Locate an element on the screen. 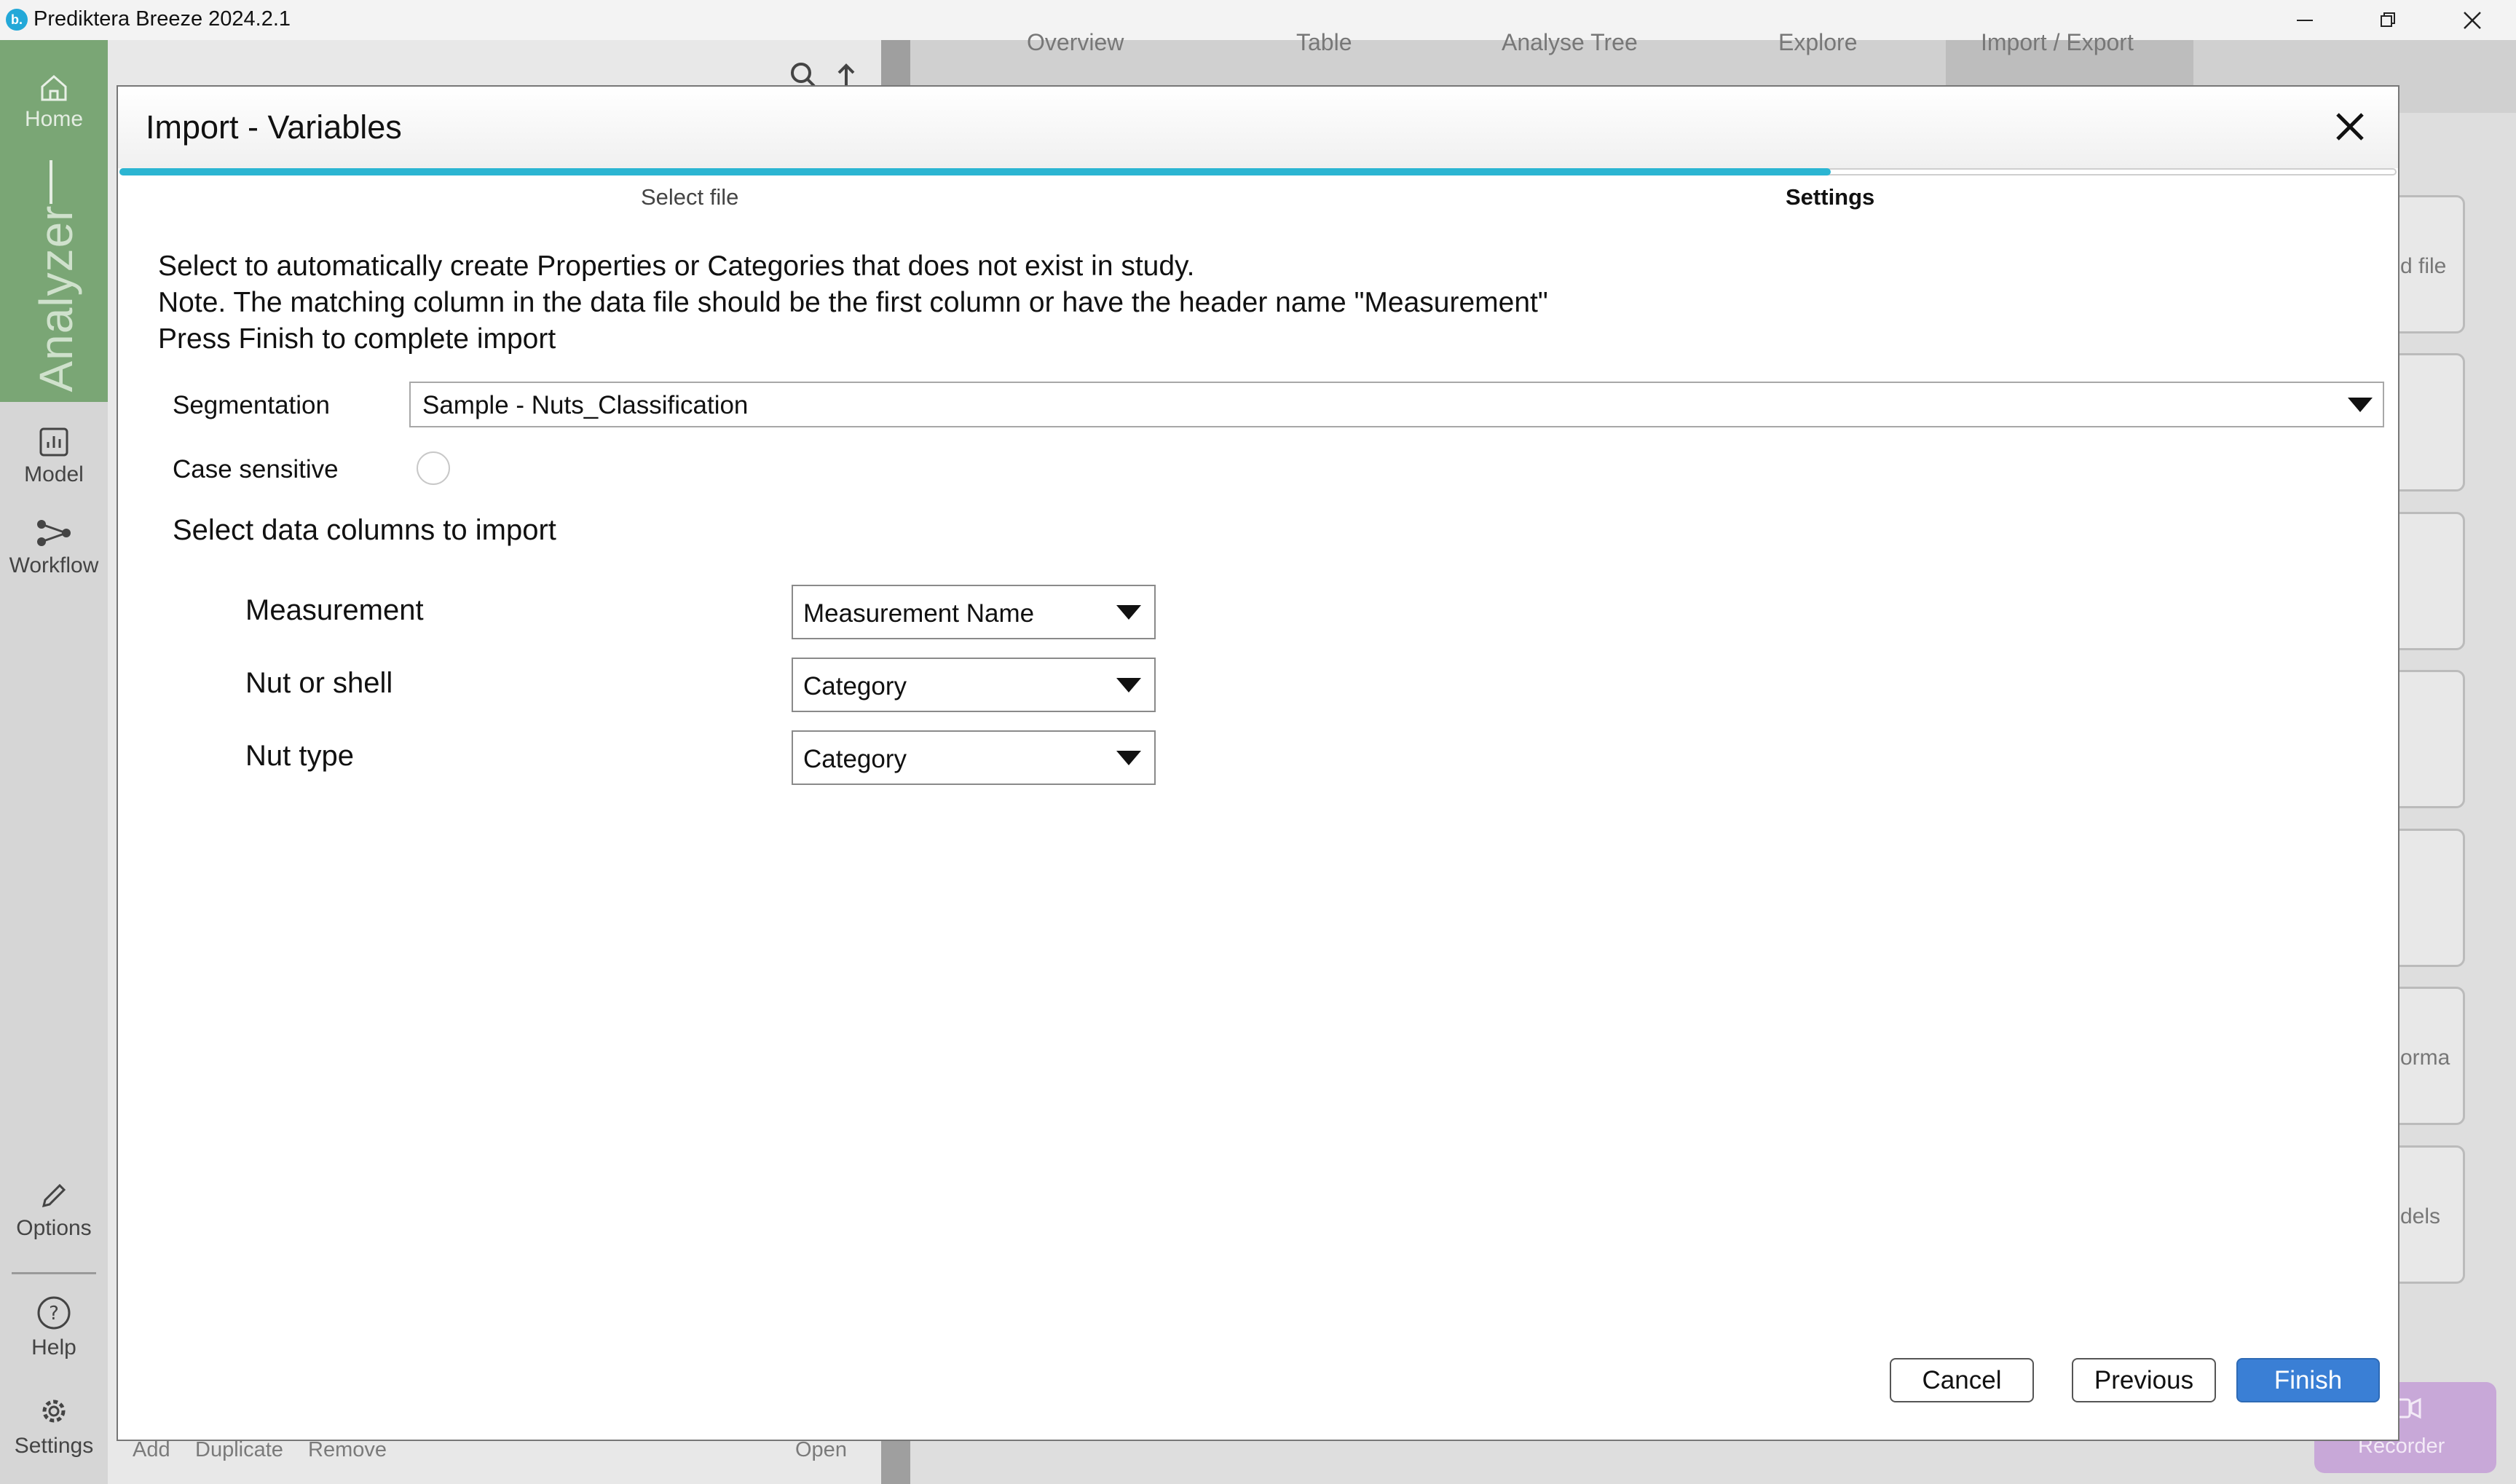 This screenshot has width=2516, height=1484. model-chart-icon is located at coordinates (54, 442).